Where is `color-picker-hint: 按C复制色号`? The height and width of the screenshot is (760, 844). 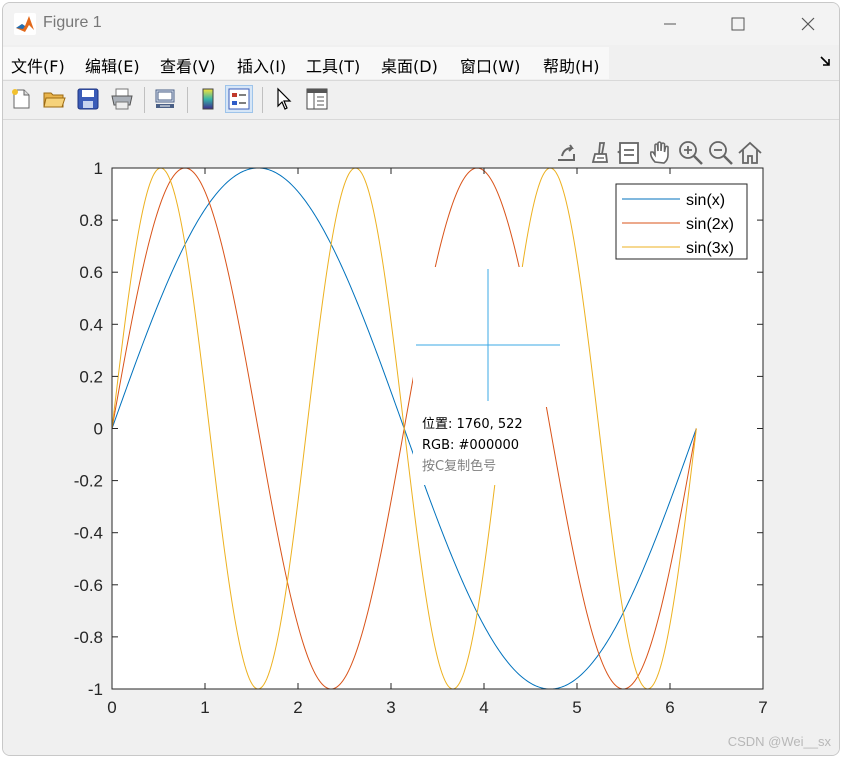 color-picker-hint: 按C复制色号 is located at coordinates (459, 466).